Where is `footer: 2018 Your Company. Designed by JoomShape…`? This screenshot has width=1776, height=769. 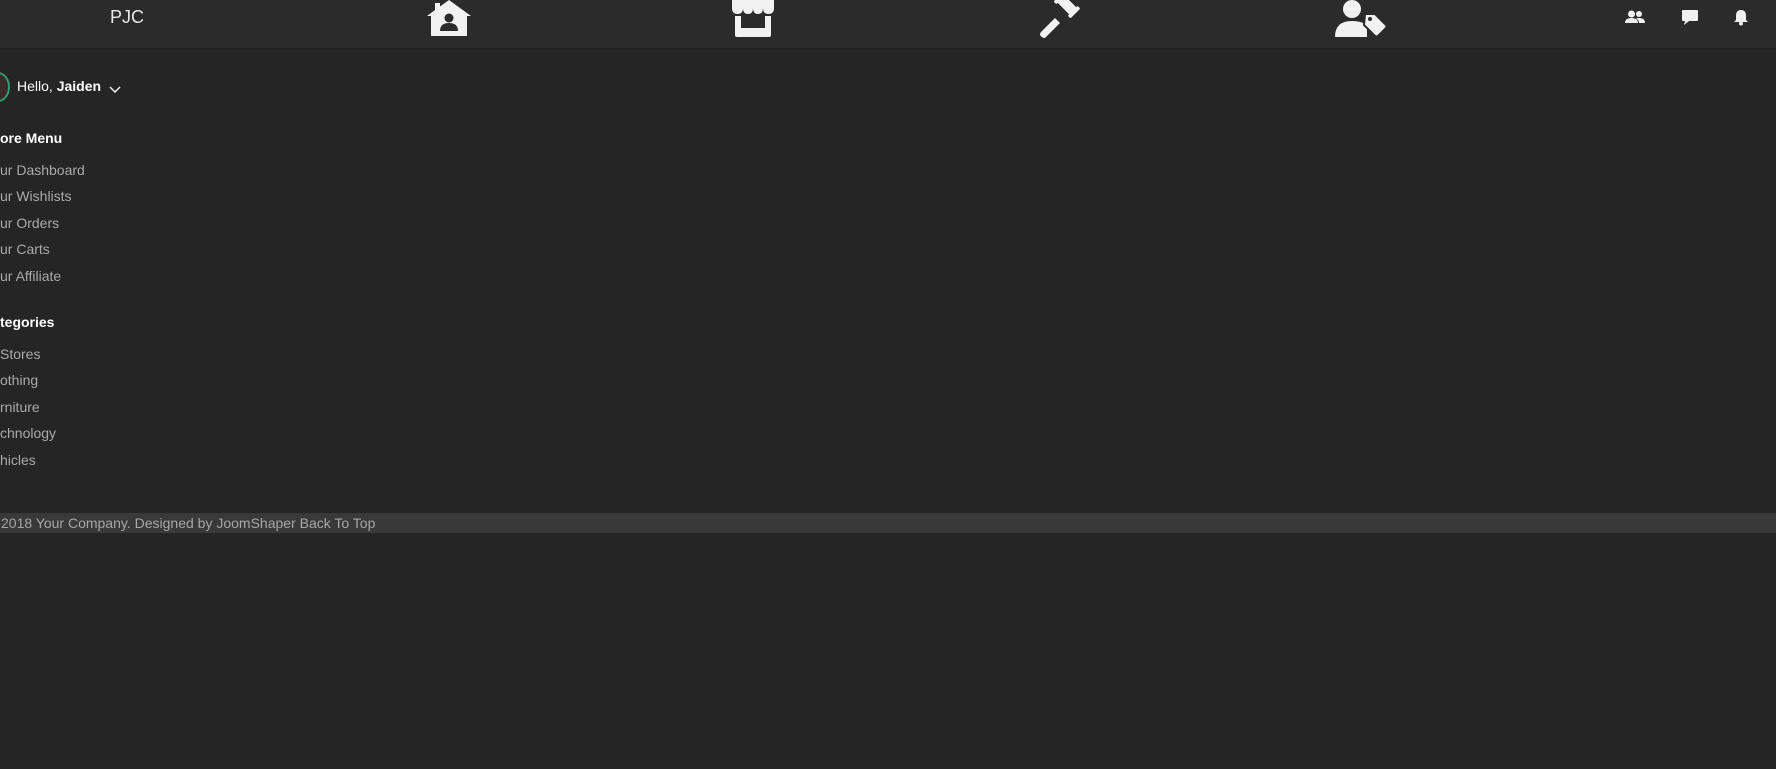 footer: 2018 Your Company. Designed by JoomShape… is located at coordinates (888, 523).